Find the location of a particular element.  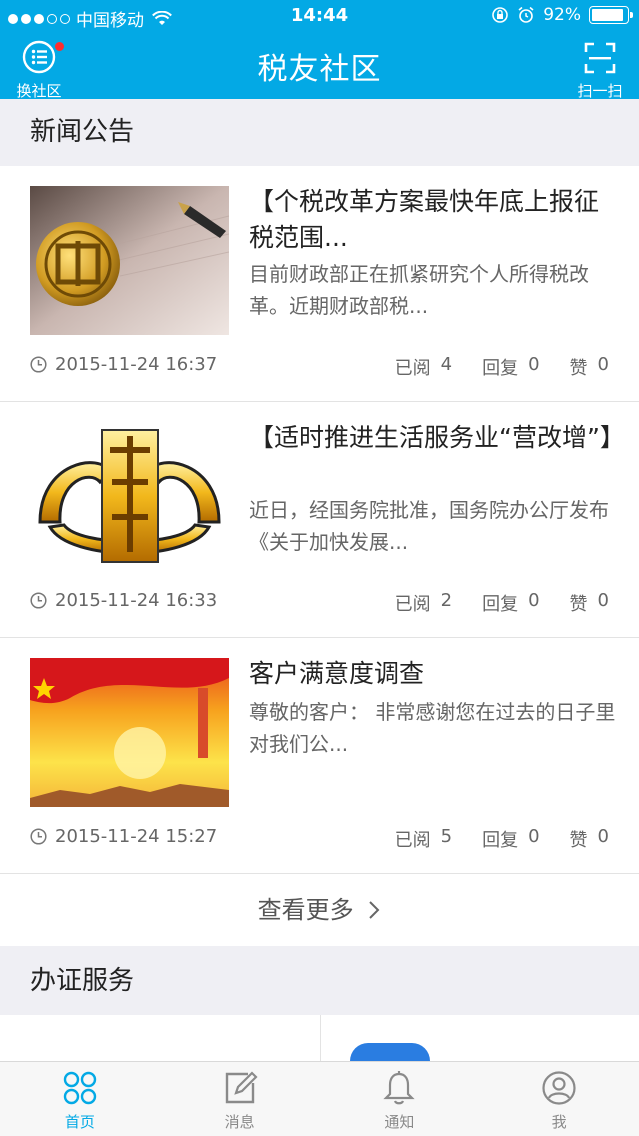

tab-bar: 首页 消息 通知 我 is located at coordinates (319, 1098).